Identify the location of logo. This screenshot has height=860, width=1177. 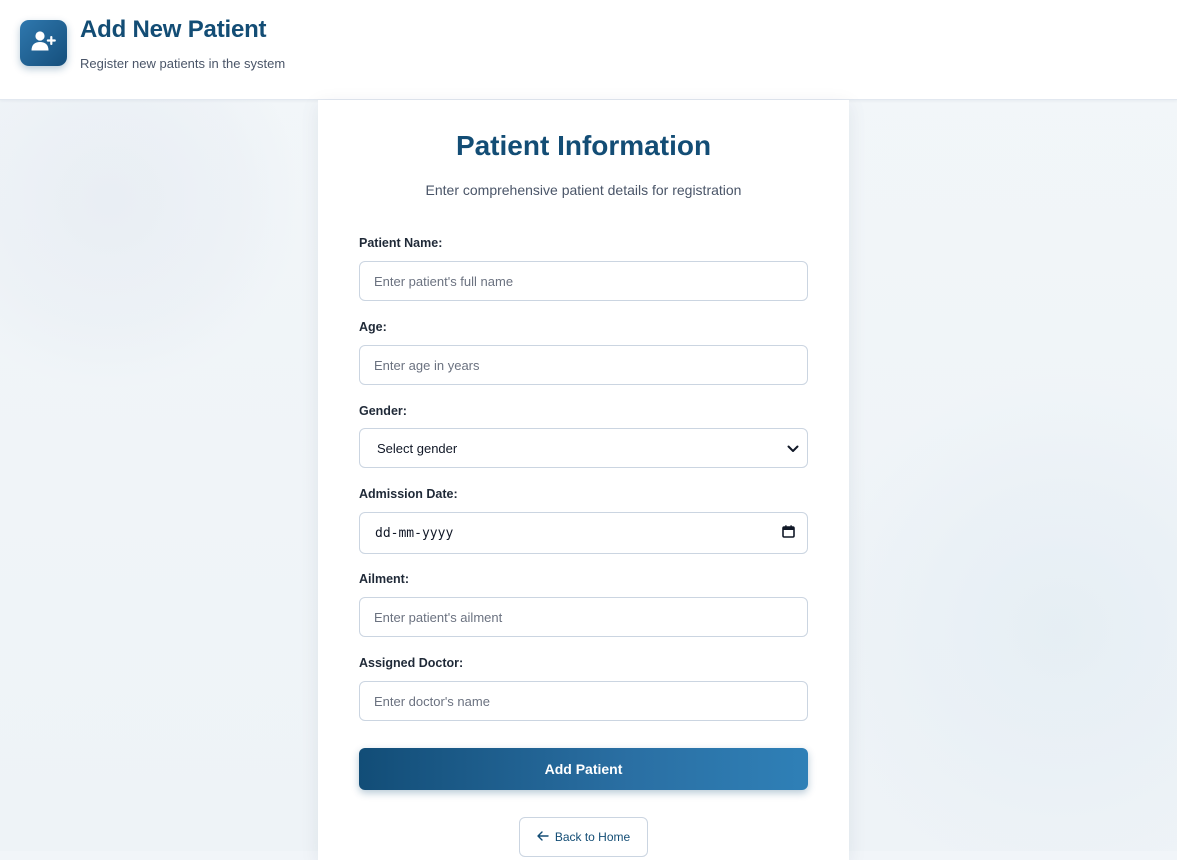
(43, 43).